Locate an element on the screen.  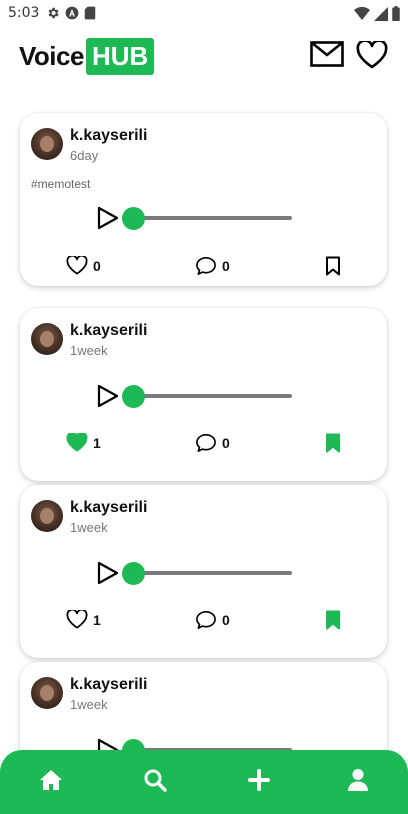
profile-icon is located at coordinates (358, 780).